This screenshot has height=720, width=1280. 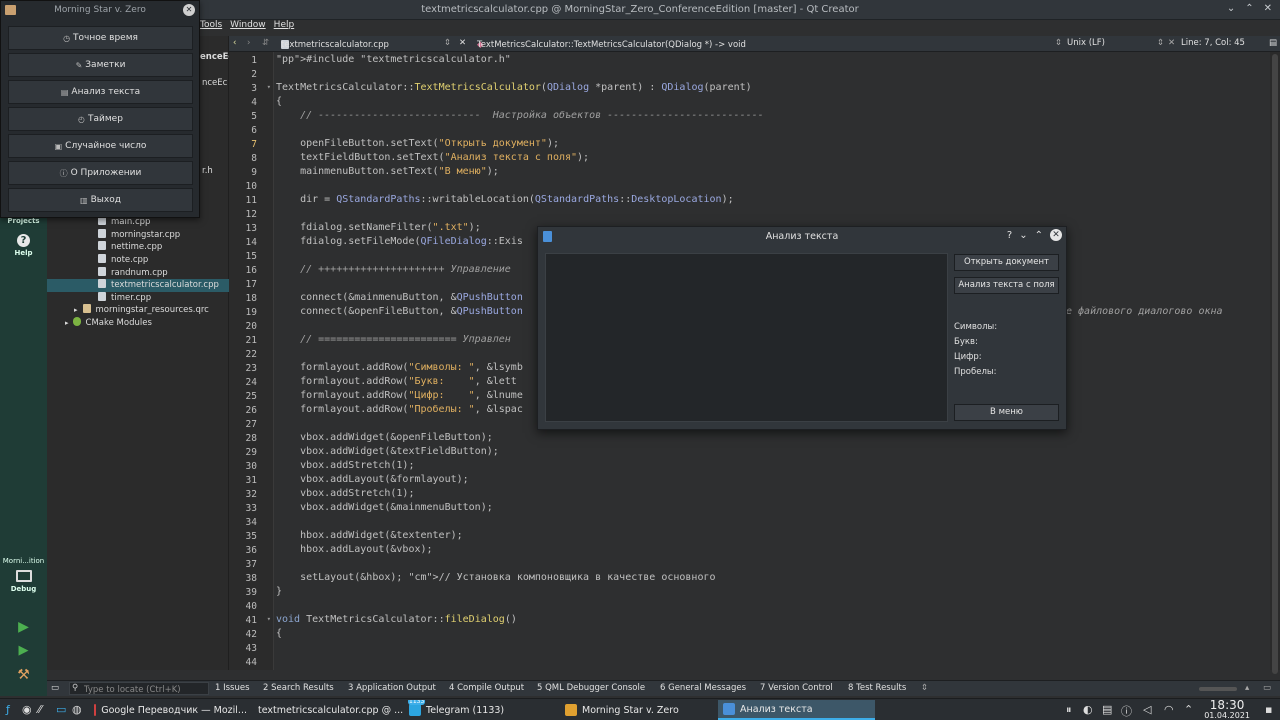 What do you see at coordinates (1273, 43) in the screenshot?
I see `split-editor-icon: ▤` at bounding box center [1273, 43].